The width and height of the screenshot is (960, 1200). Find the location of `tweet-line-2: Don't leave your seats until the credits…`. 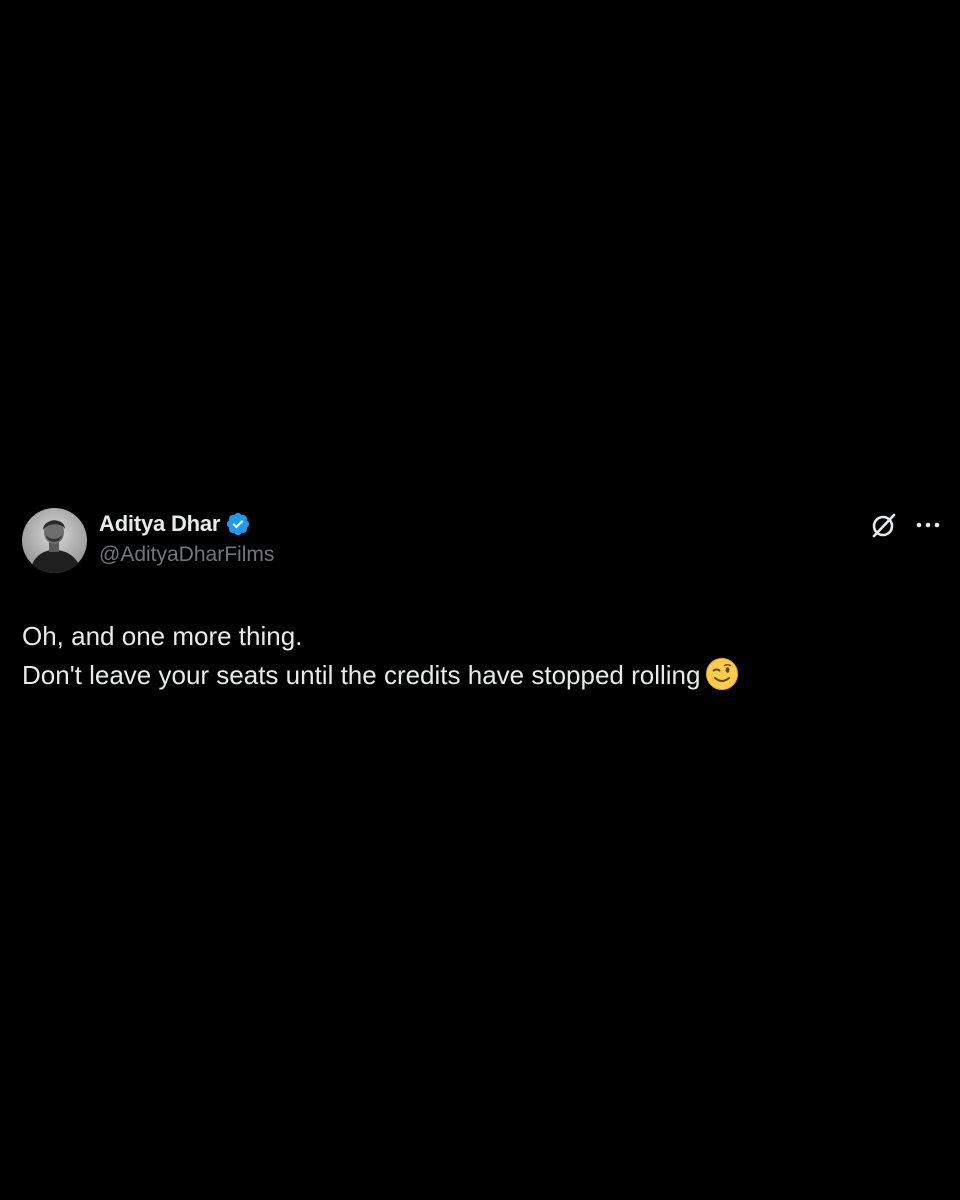

tweet-line-2: Don't leave your seats until the credits… is located at coordinates (472, 675).